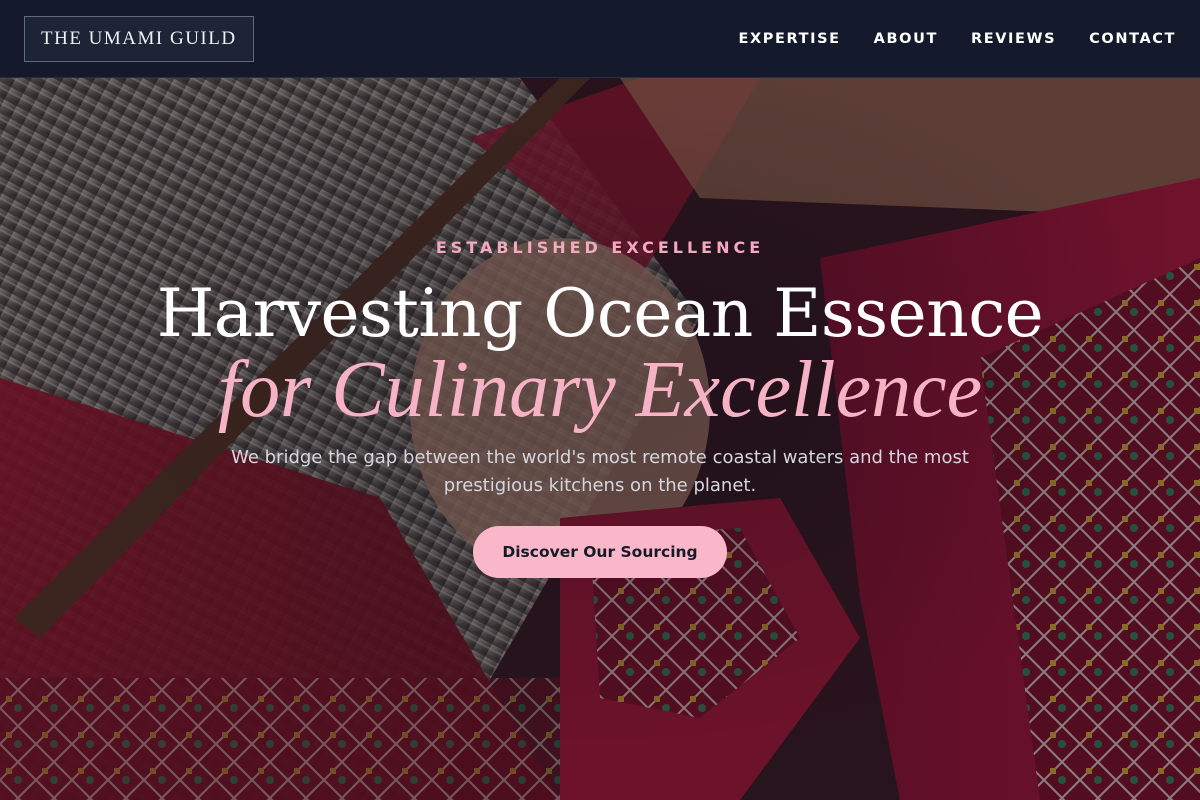 The width and height of the screenshot is (1200, 800). What do you see at coordinates (790, 39) in the screenshot?
I see `nav-link-expertise: EXPERTISE` at bounding box center [790, 39].